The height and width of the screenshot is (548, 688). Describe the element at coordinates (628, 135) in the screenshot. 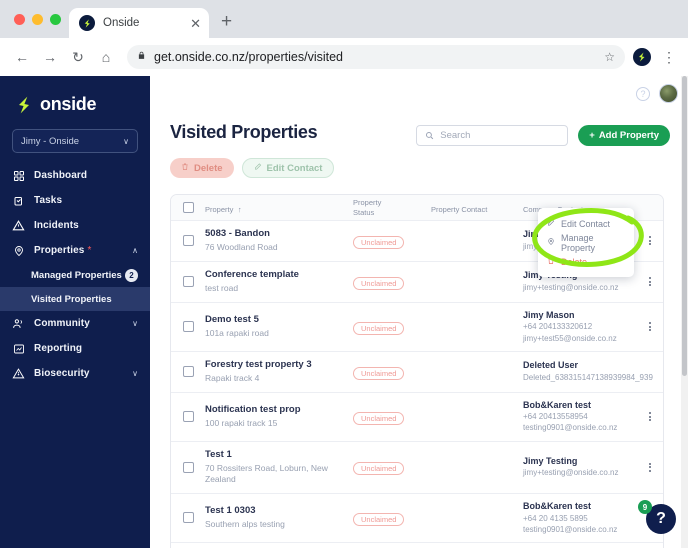

I see `add-property-label: Add Property` at that location.